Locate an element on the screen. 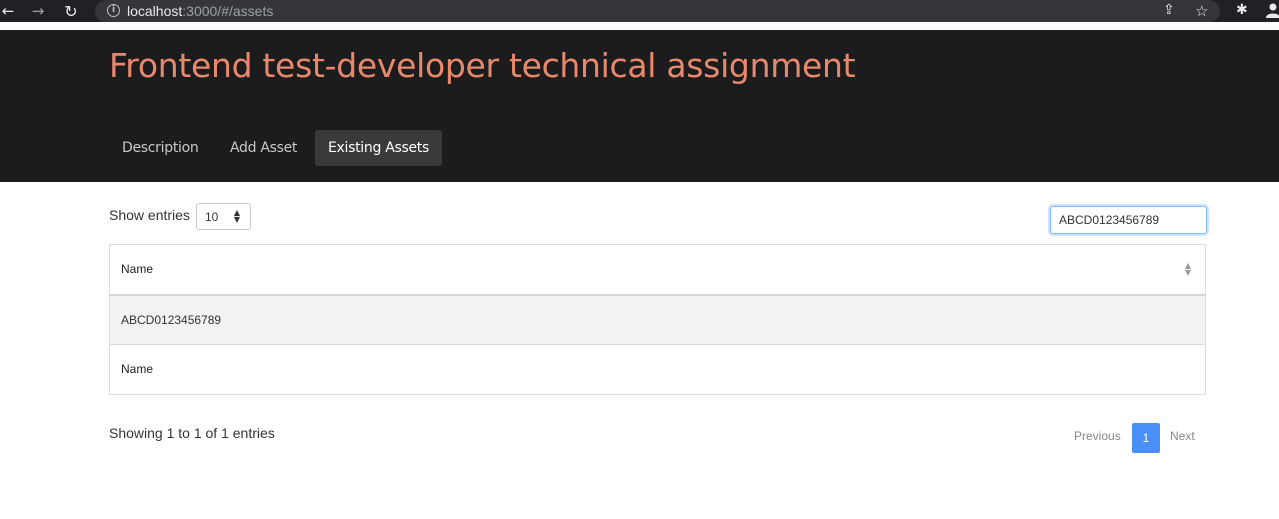 The width and height of the screenshot is (1279, 519). info-icon: i is located at coordinates (113, 10).